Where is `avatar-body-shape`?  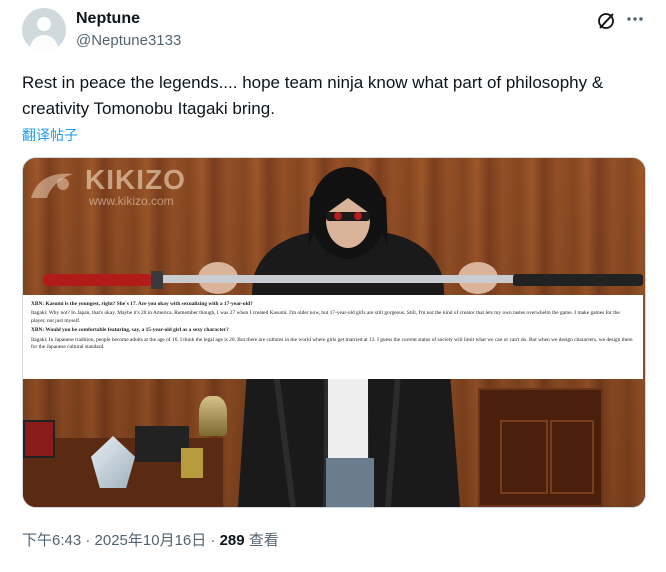 avatar-body-shape is located at coordinates (44, 43).